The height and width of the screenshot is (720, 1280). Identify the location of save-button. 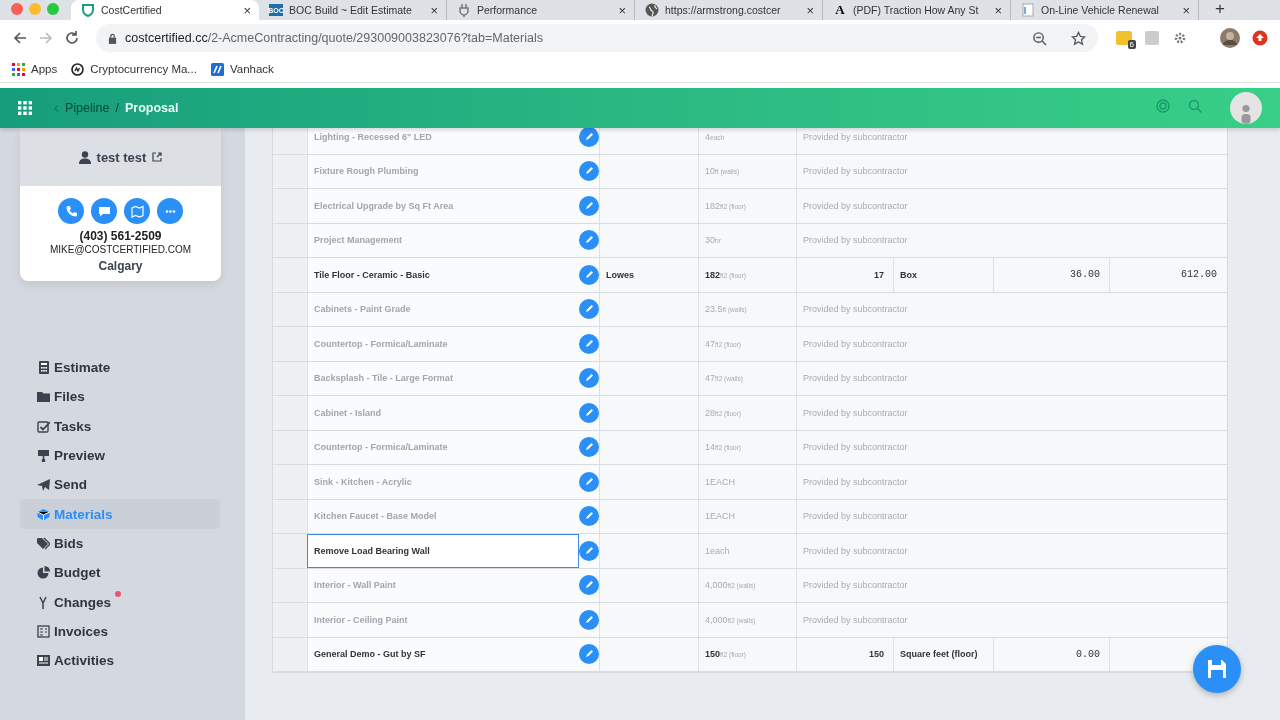
(1217, 669).